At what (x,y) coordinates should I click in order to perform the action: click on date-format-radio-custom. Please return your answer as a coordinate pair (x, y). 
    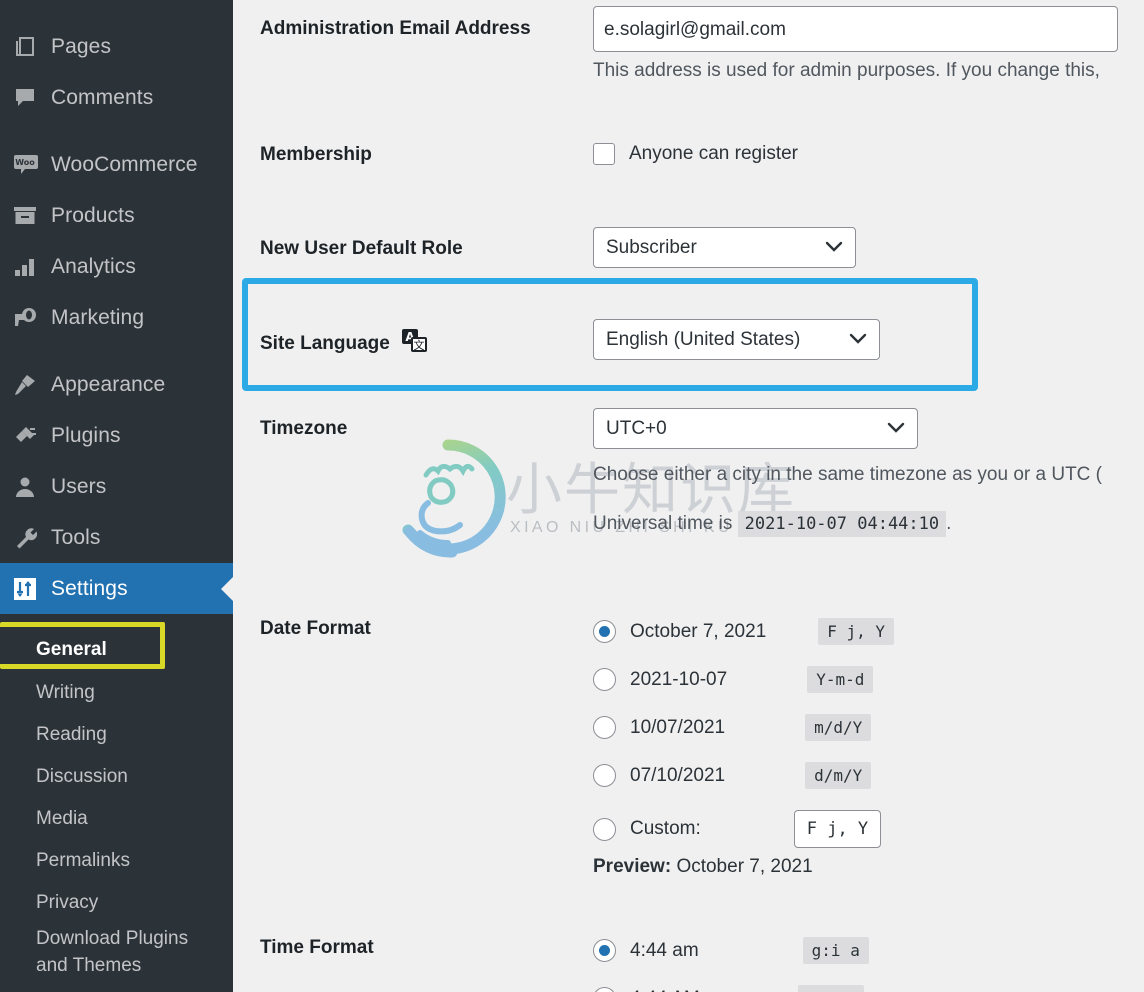
    Looking at the image, I should click on (604, 829).